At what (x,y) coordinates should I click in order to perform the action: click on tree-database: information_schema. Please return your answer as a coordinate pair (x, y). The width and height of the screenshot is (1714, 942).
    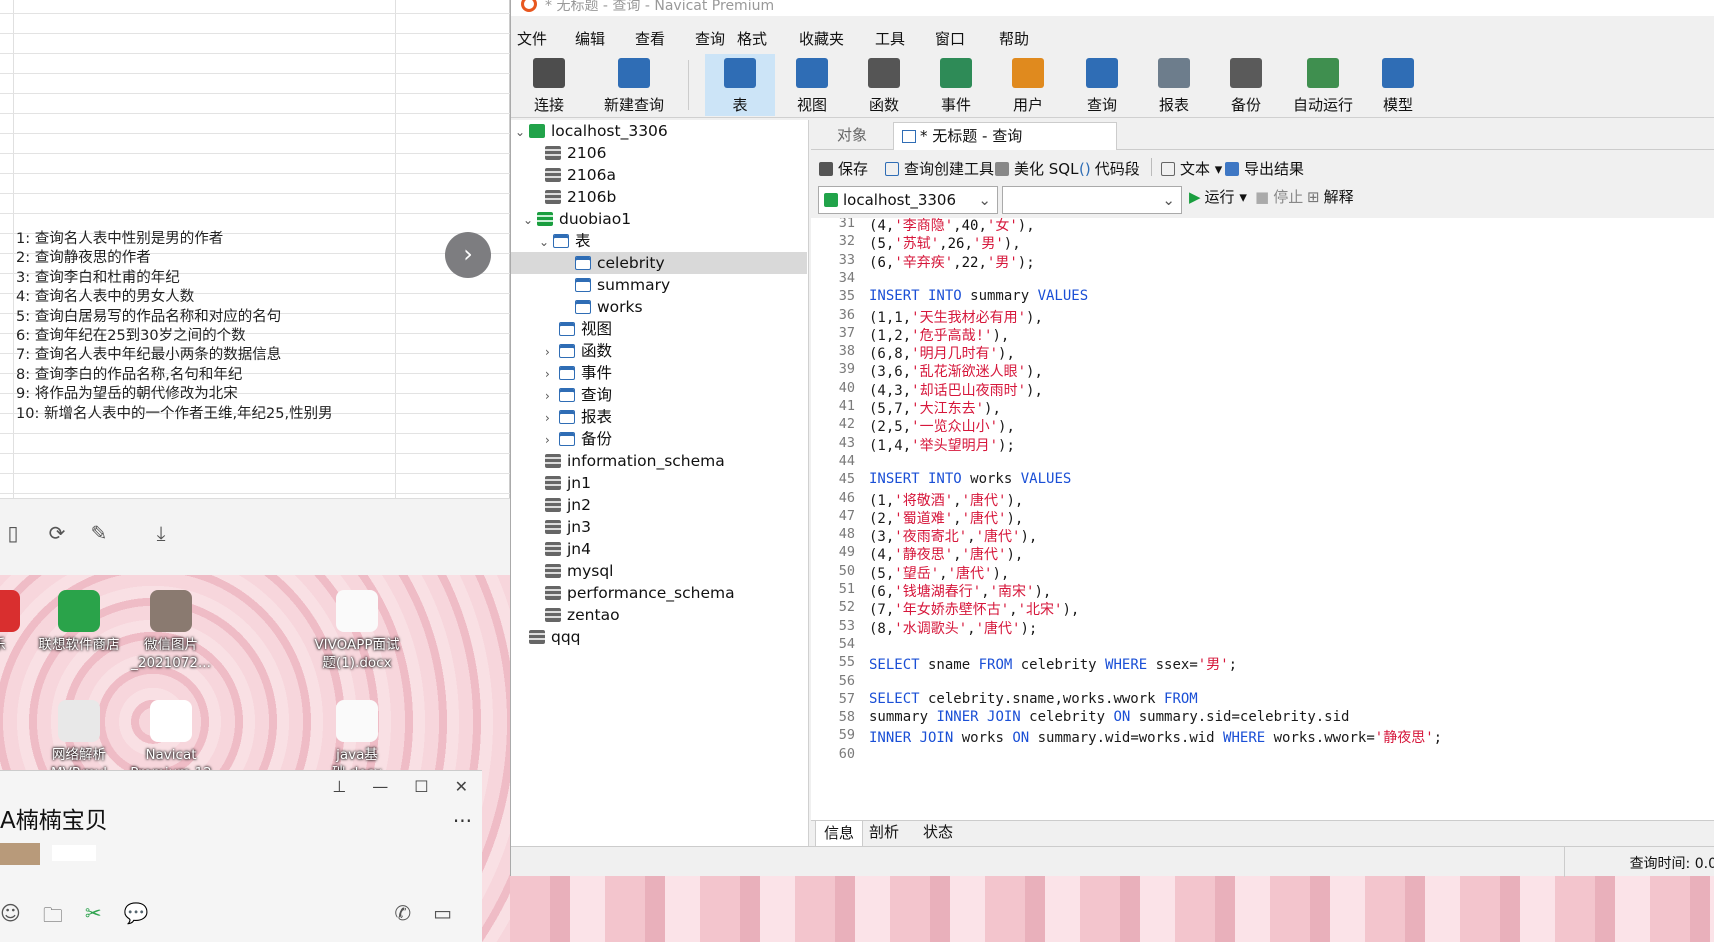
    Looking at the image, I should click on (659, 461).